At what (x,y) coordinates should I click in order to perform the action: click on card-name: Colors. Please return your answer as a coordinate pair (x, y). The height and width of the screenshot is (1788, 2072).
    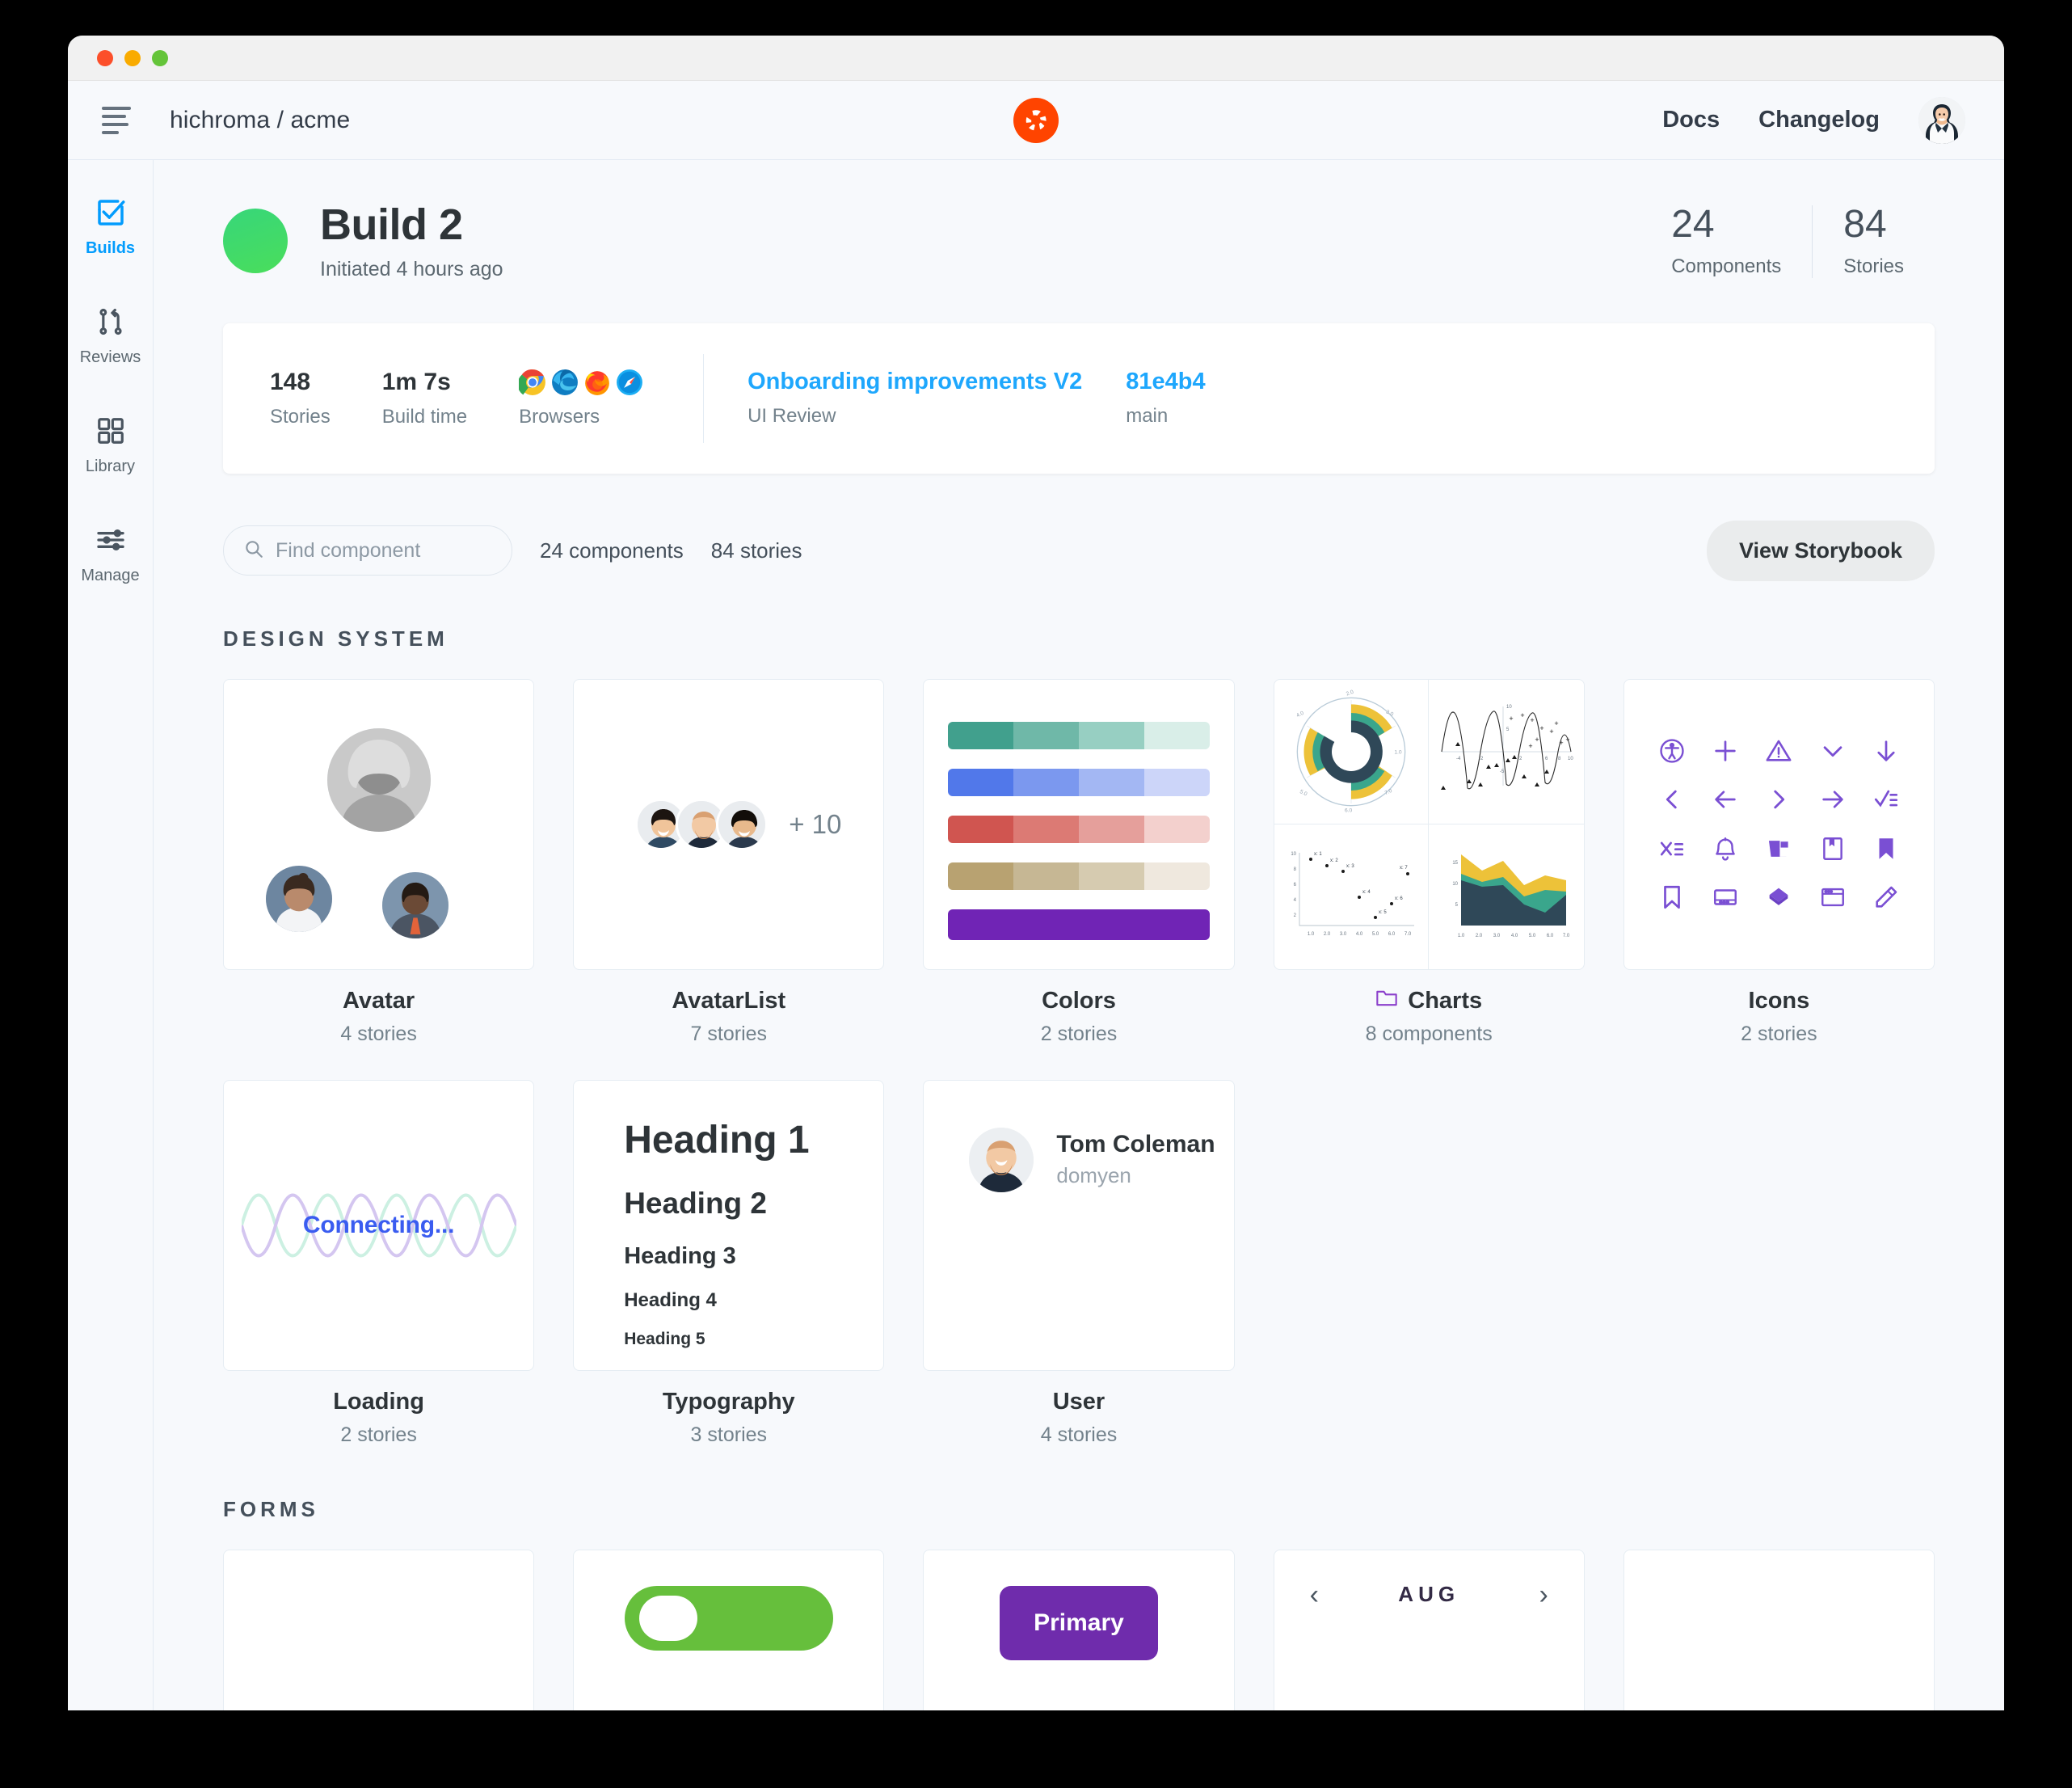
    Looking at the image, I should click on (1079, 1000).